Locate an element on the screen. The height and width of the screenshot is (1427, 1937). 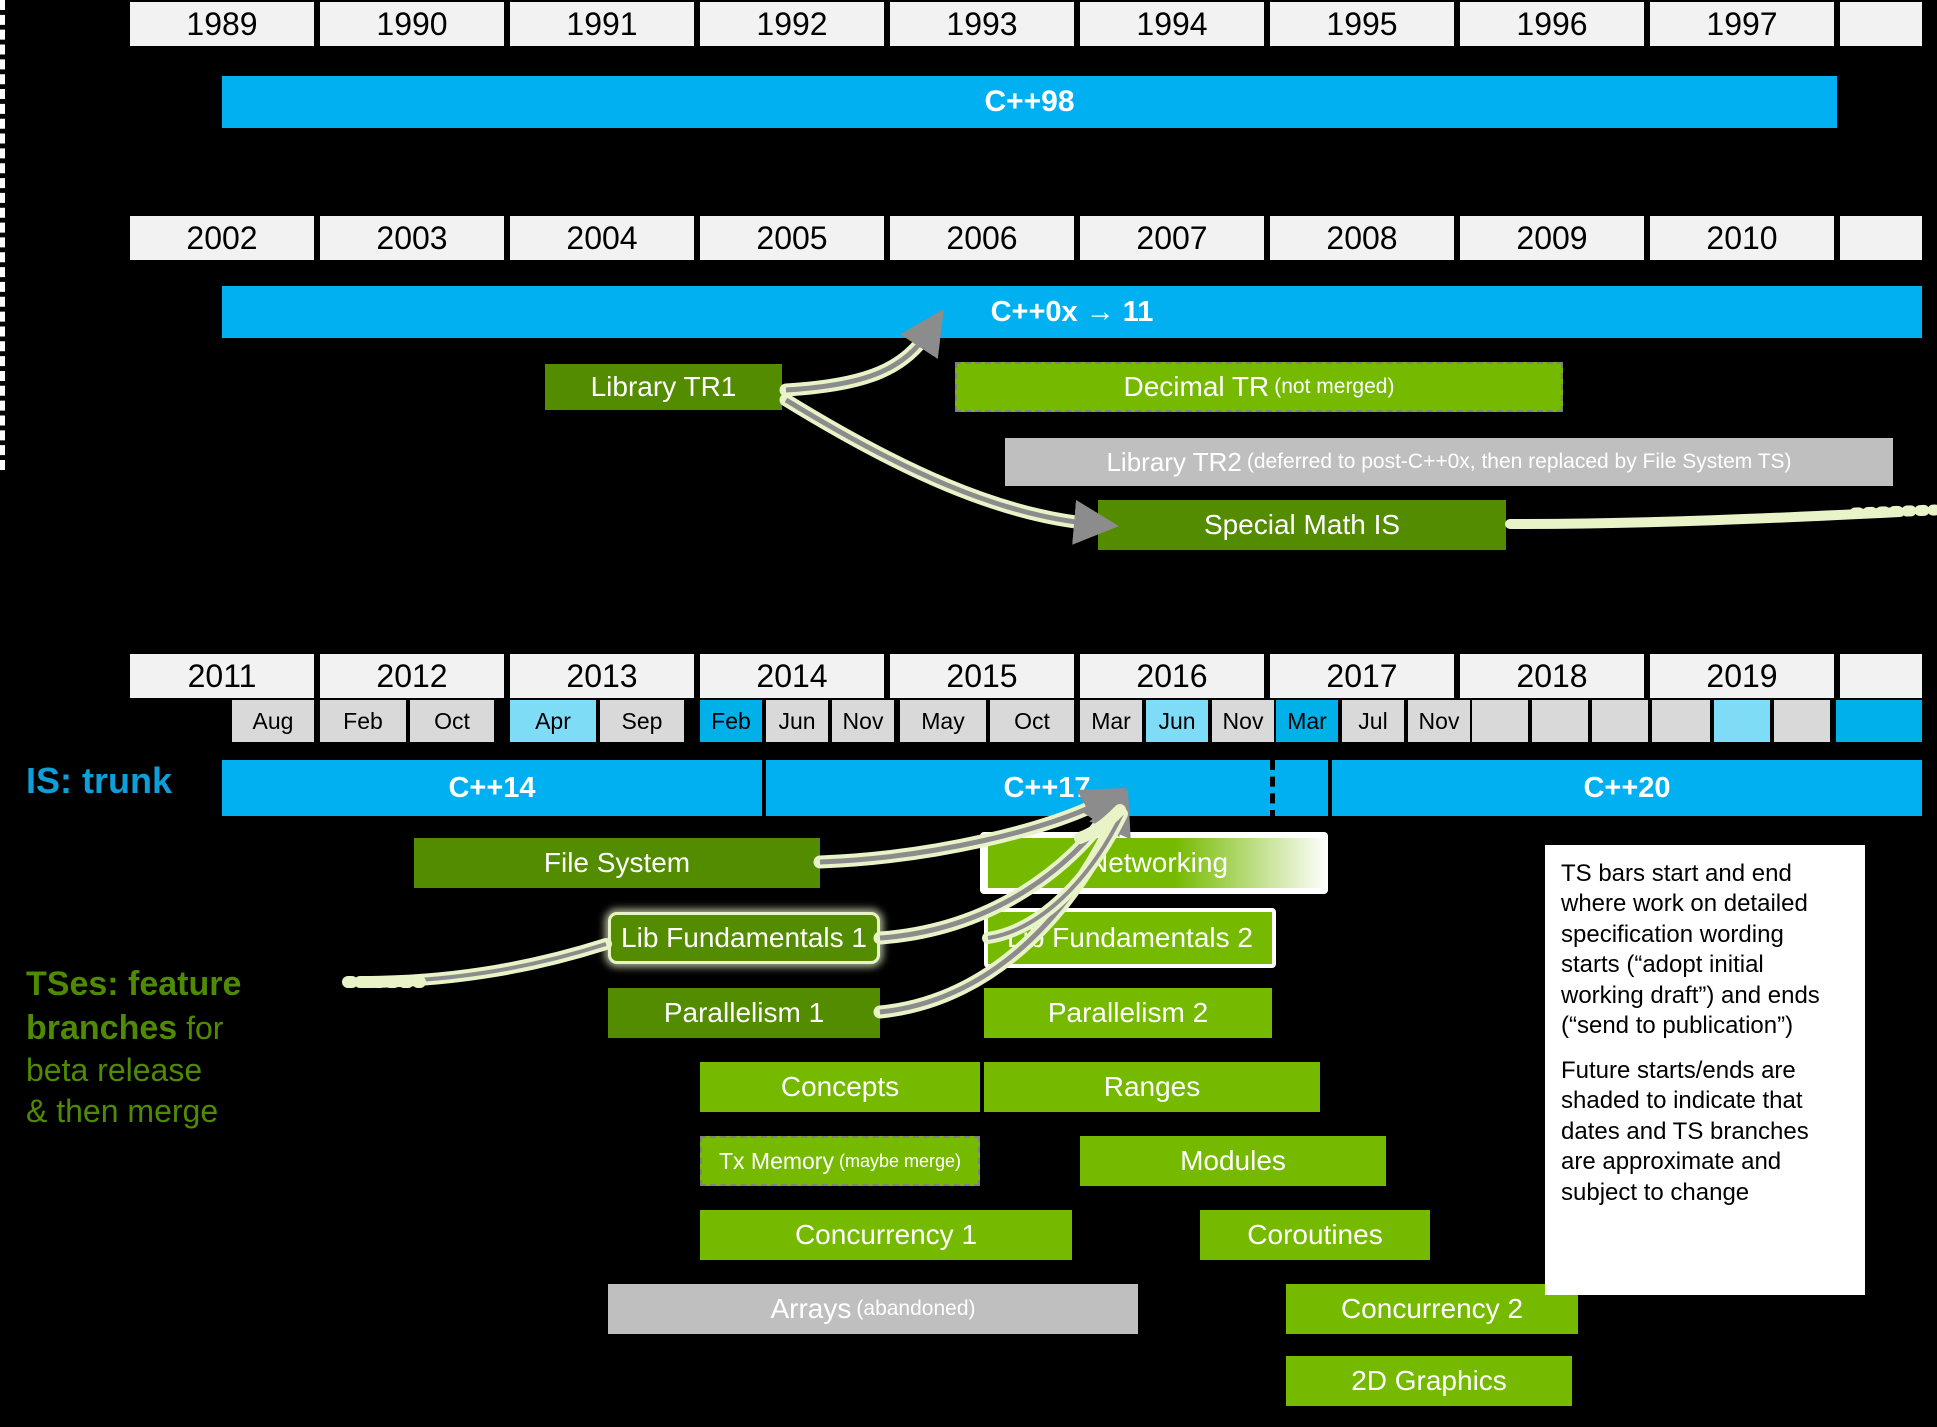
bar-label: Arrays is located at coordinates (811, 1308).